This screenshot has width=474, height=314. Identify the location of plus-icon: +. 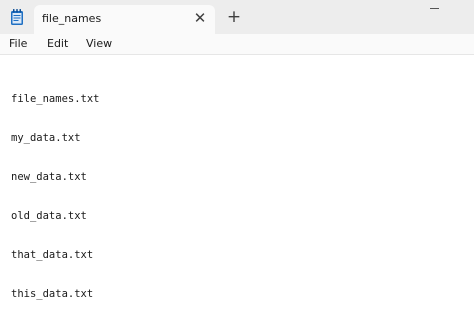
(234, 17).